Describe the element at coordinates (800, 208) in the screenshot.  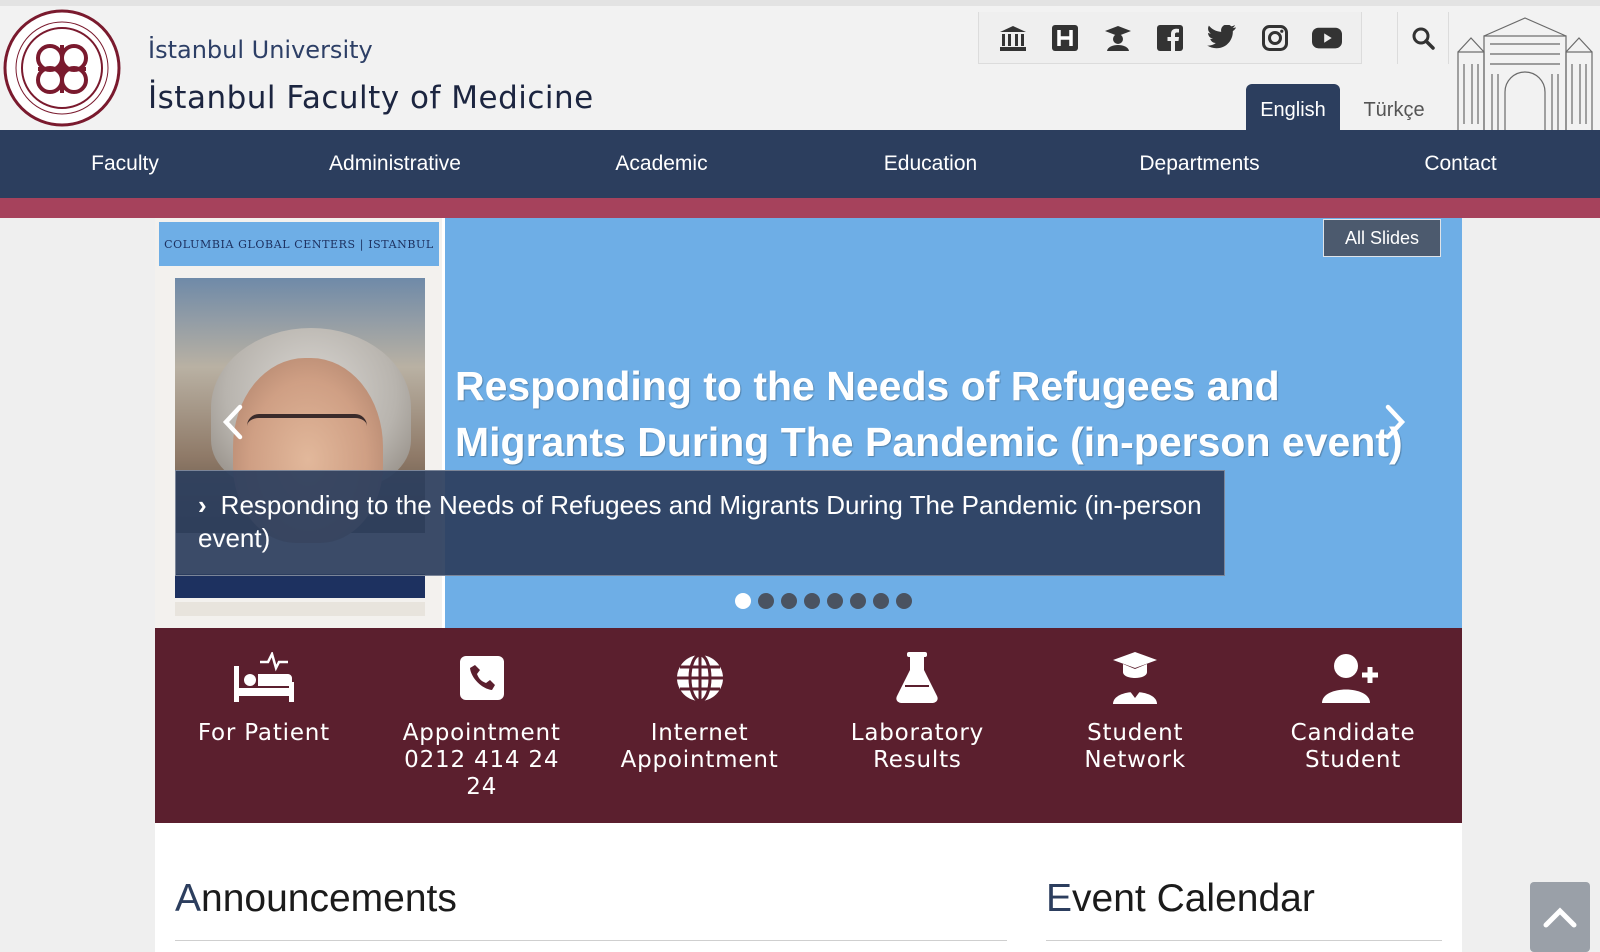
I see `nav-accent-bar` at that location.